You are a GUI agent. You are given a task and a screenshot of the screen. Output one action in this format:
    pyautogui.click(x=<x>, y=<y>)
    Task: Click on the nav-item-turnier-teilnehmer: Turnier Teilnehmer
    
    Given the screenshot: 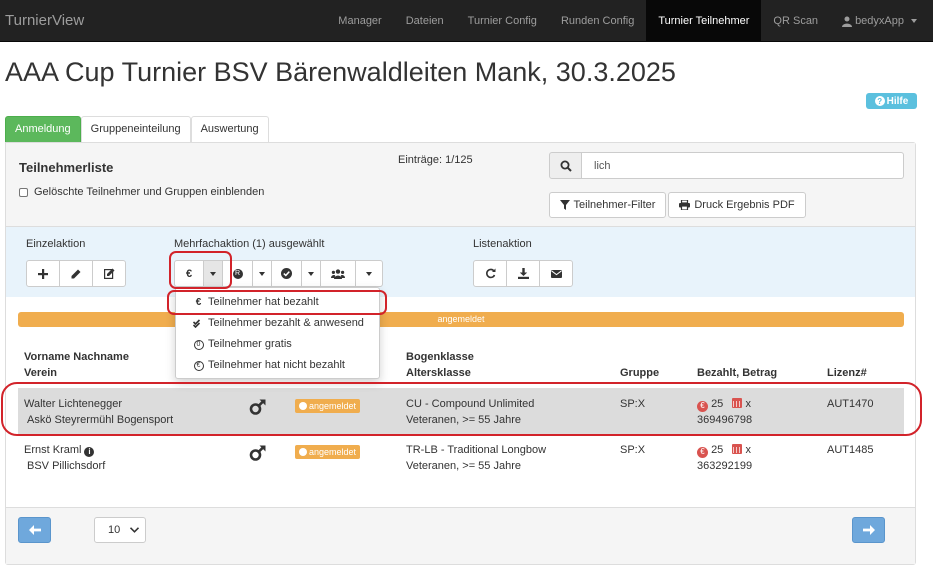 What is the action you would take?
    pyautogui.click(x=704, y=21)
    